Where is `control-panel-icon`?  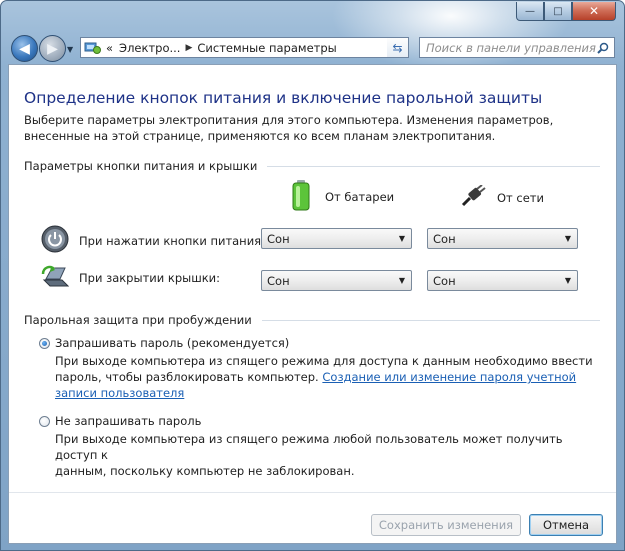
control-panel-icon is located at coordinates (93, 48).